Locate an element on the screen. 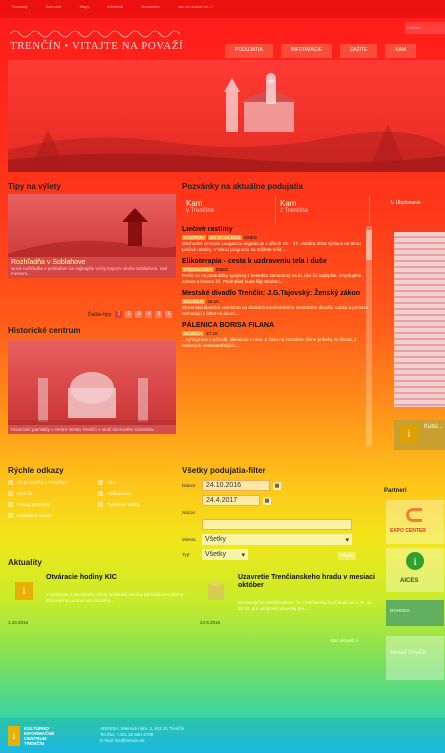 This screenshot has width=445, height=753. scroll-thumb is located at coordinates (369, 245).